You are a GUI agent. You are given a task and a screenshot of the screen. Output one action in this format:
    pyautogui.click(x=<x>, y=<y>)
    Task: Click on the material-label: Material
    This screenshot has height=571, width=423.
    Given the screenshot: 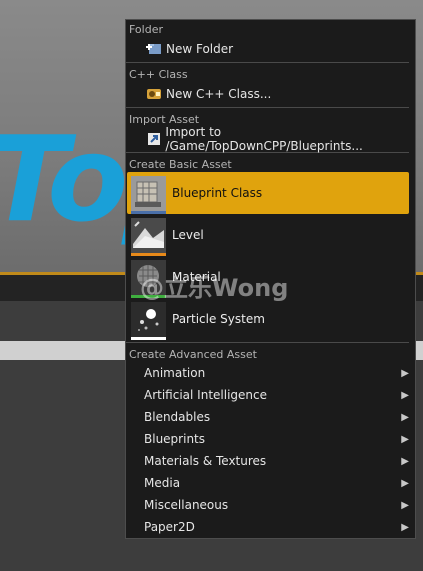 What is the action you would take?
    pyautogui.click(x=196, y=277)
    